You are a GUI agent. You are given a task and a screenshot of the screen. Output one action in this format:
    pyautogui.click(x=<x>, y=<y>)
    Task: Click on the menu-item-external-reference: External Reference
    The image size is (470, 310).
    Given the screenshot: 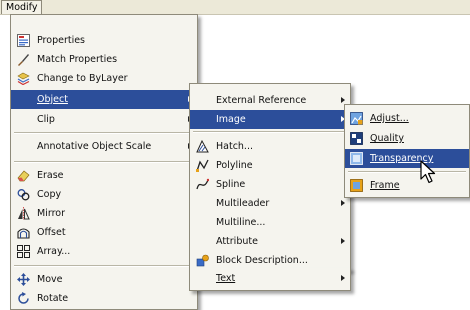 What is the action you would take?
    pyautogui.click(x=270, y=100)
    